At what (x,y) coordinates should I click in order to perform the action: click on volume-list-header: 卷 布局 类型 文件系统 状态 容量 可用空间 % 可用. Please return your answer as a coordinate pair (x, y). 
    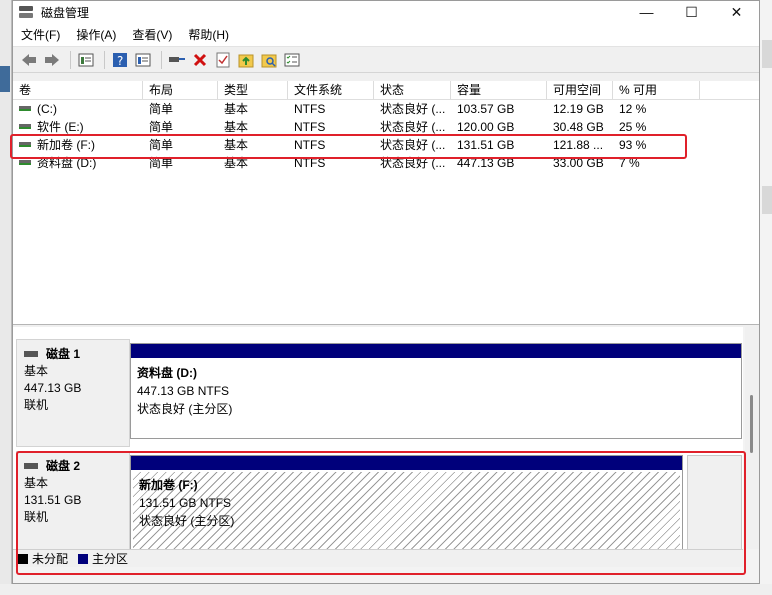
    Looking at the image, I should click on (386, 90).